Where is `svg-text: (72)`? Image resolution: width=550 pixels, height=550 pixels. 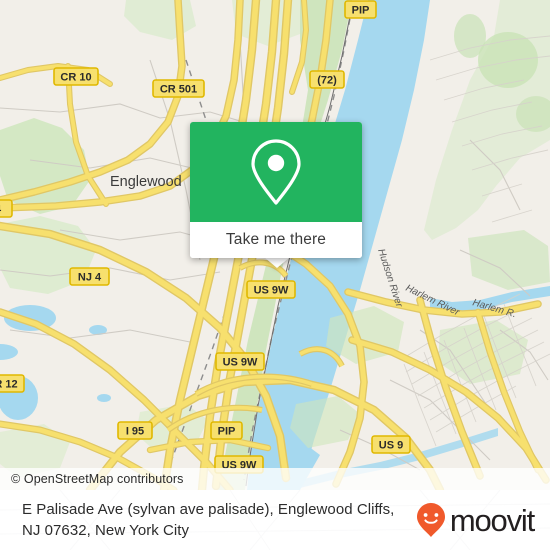
svg-text: (72) is located at coordinates (327, 81).